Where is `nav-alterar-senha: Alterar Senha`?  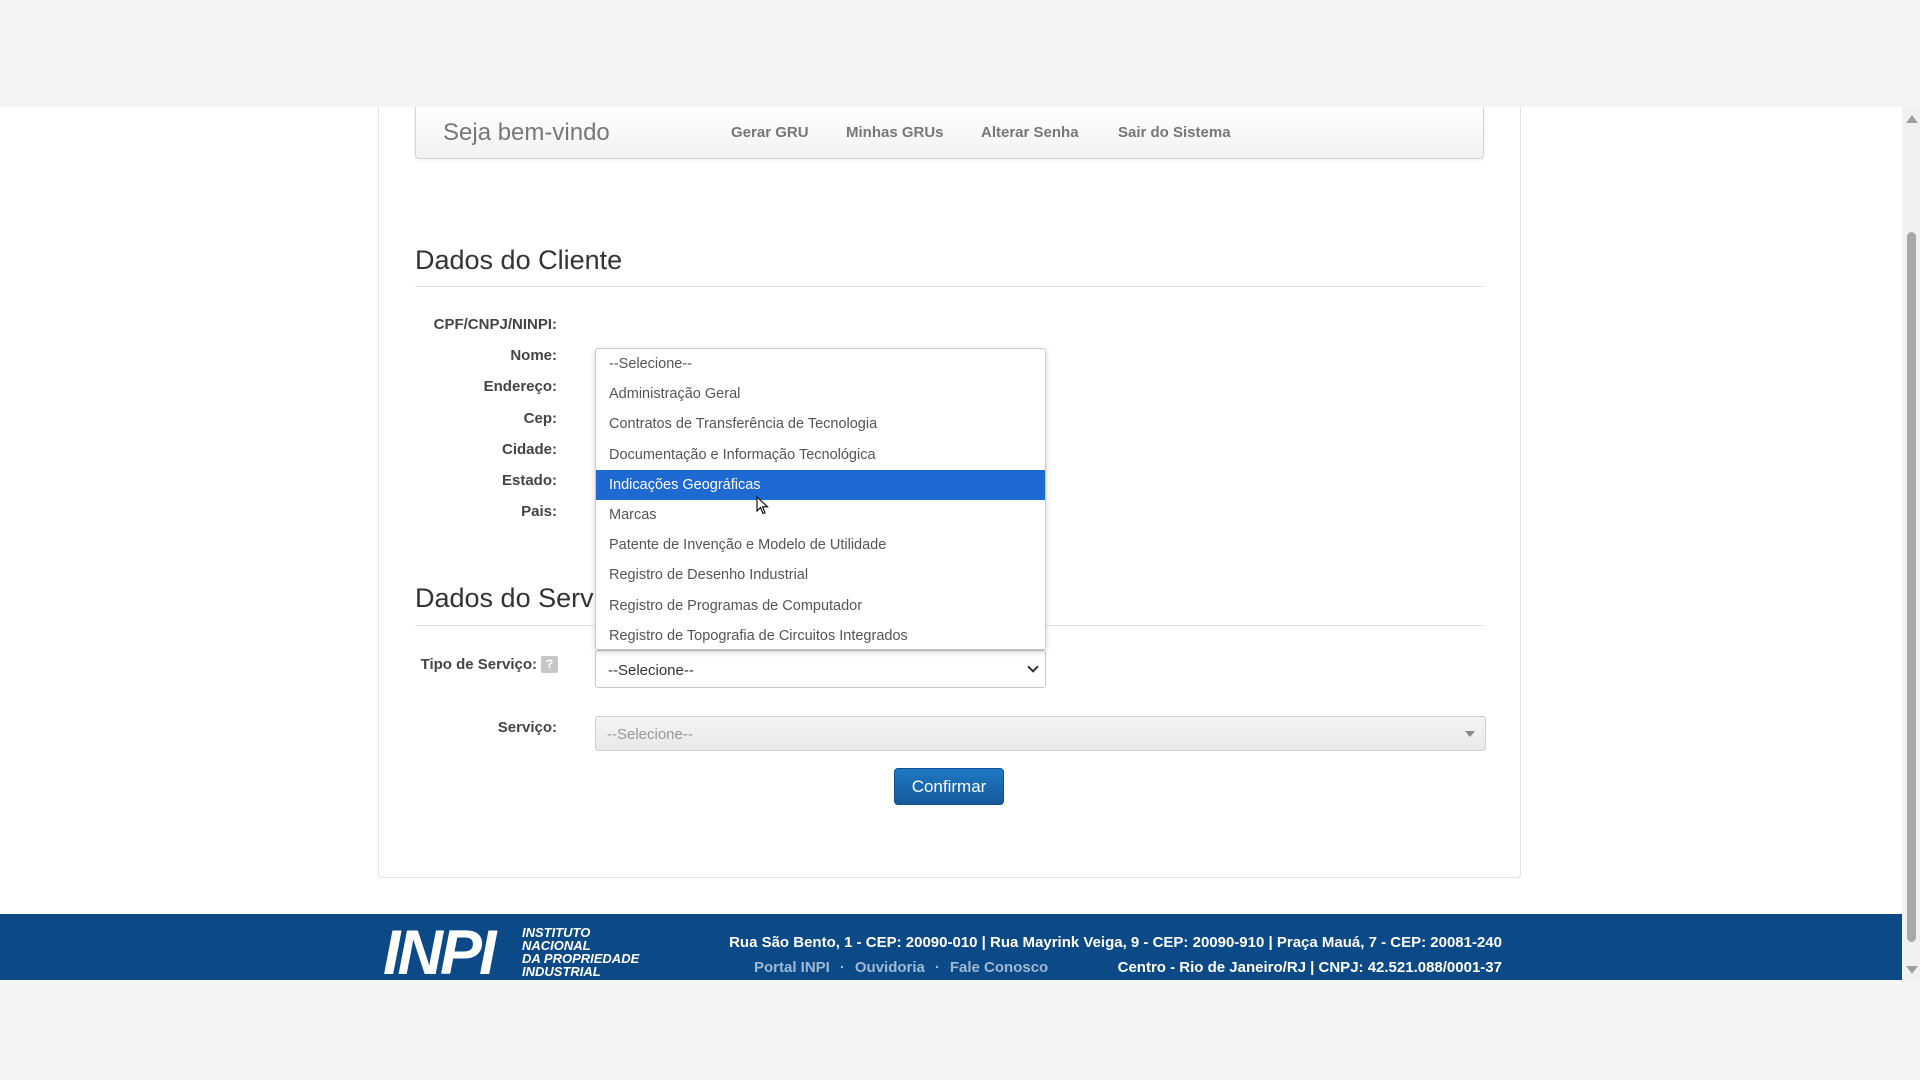
nav-alterar-senha: Alterar Senha is located at coordinates (1030, 132).